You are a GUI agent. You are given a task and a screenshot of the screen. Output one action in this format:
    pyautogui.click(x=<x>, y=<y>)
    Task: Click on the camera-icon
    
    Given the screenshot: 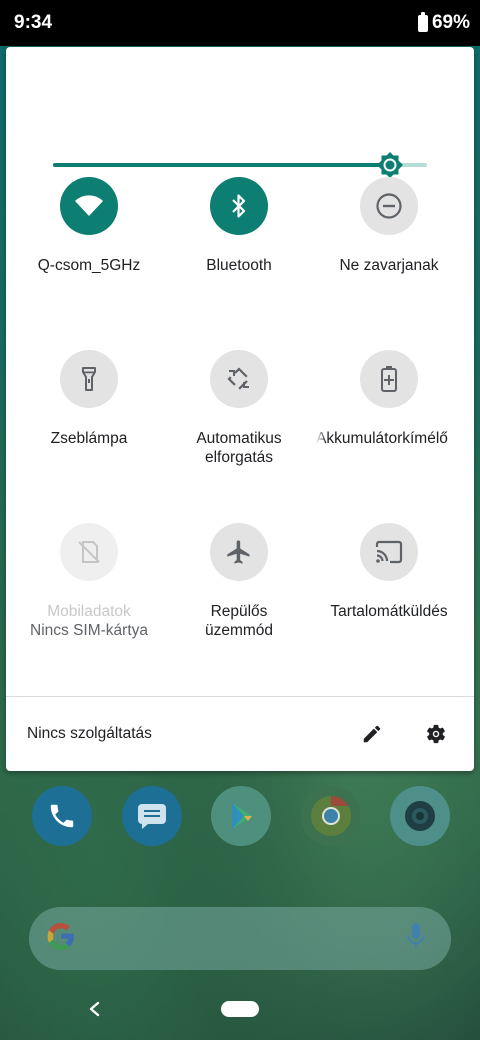 What is the action you would take?
    pyautogui.click(x=420, y=816)
    